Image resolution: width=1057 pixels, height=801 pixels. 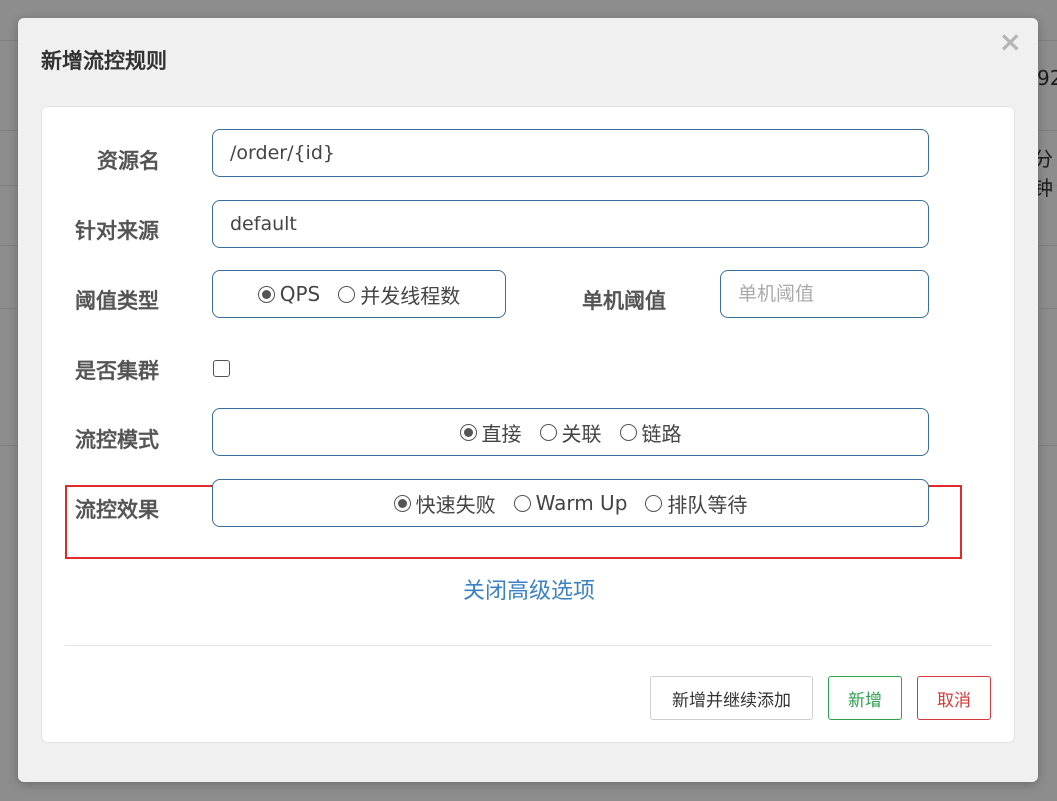 What do you see at coordinates (529, 589) in the screenshot?
I see `close-advanced-options-link: 关闭高级选项` at bounding box center [529, 589].